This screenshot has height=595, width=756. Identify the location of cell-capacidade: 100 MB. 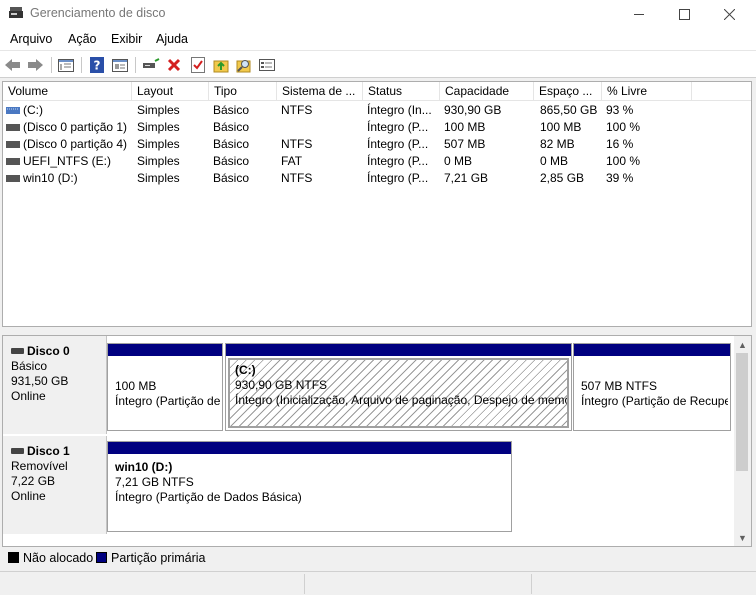
(465, 127).